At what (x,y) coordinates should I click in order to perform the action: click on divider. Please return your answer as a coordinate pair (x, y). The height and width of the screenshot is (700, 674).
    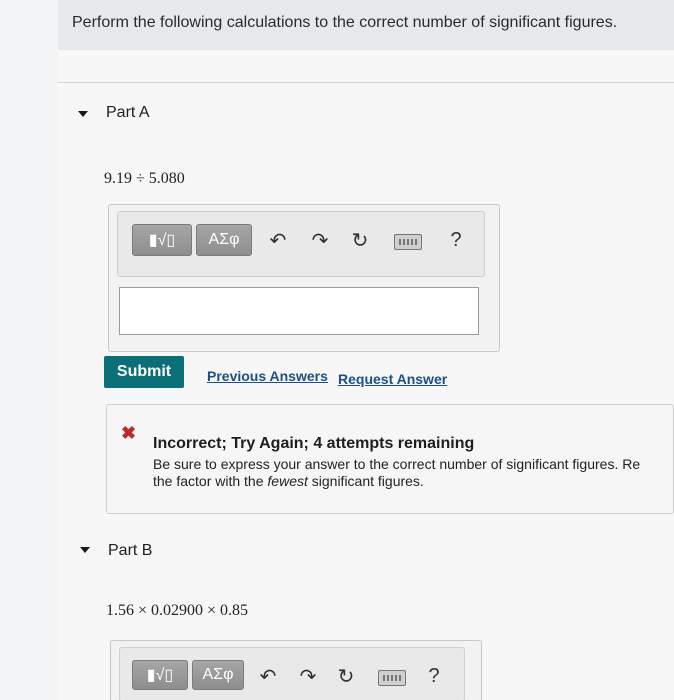
    Looking at the image, I should click on (366, 82).